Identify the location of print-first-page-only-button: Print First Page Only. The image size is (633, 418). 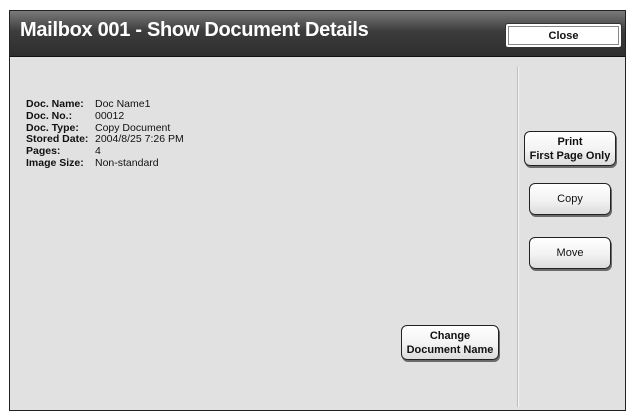
(570, 148).